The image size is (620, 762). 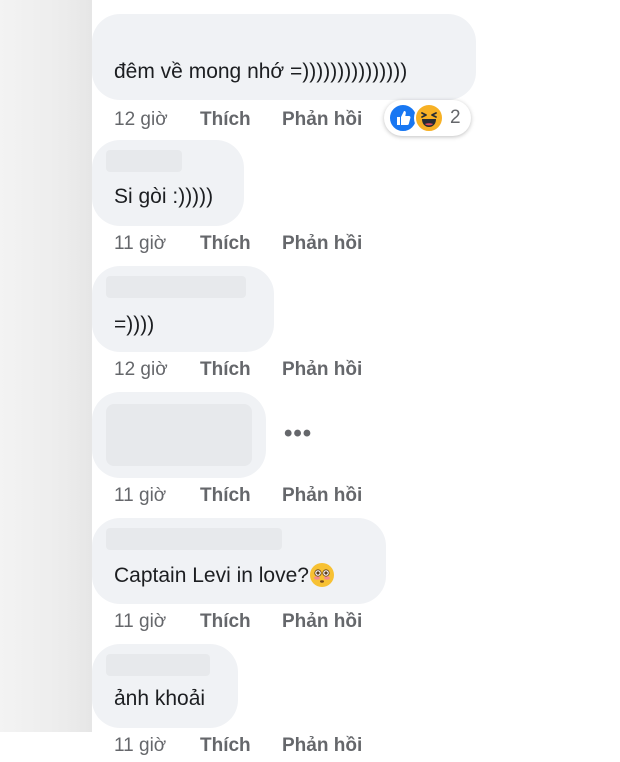 I want to click on more-options-button: •••, so click(x=298, y=434).